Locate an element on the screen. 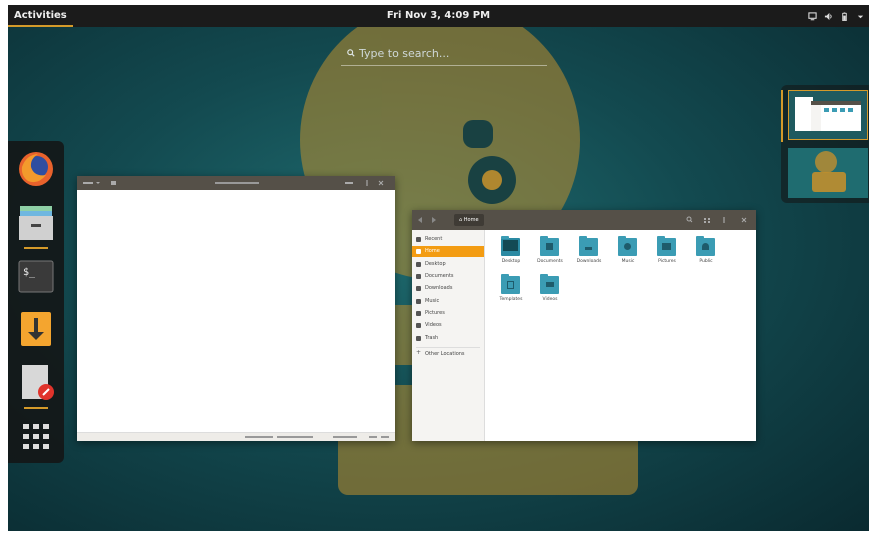 The height and width of the screenshot is (533, 869). video-icon is located at coordinates (418, 325).